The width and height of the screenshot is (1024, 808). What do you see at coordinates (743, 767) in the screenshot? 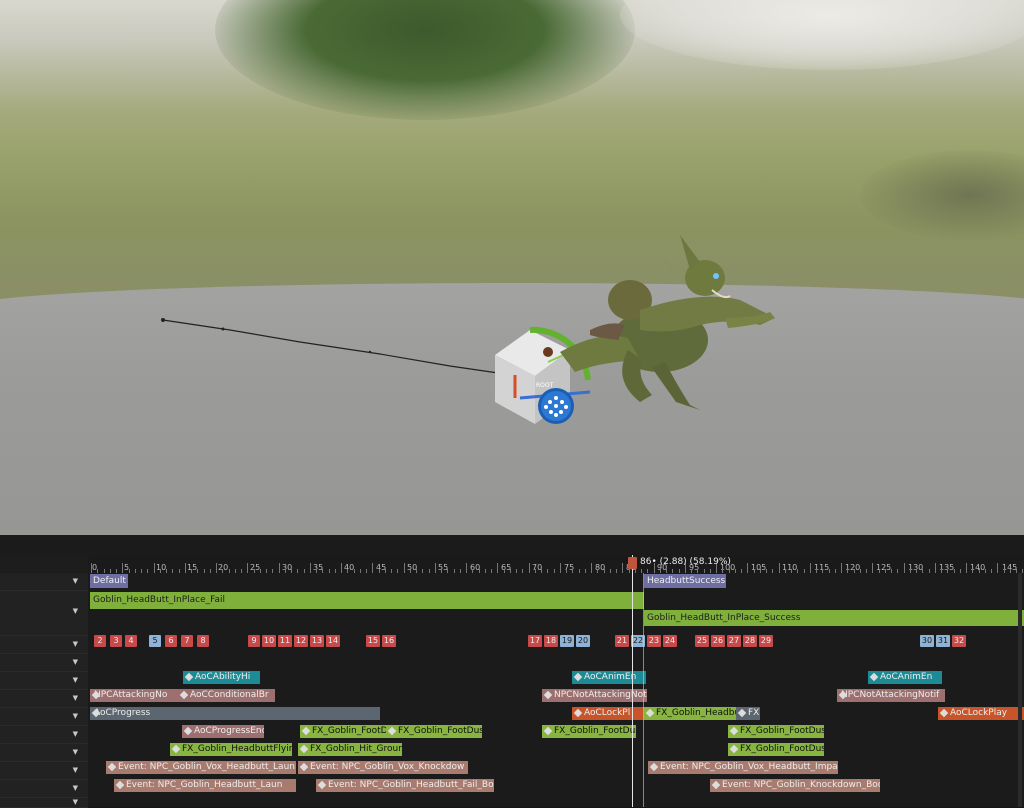
I see `notify-event-vox-headbutt-impact: Event: NPC_Goblin_Vox_Headbutt_Impa` at bounding box center [743, 767].